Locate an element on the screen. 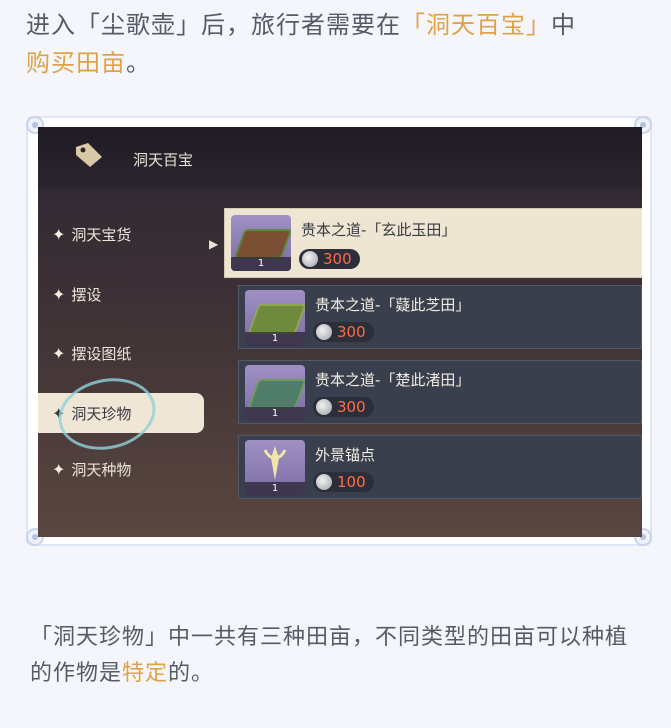 The height and width of the screenshot is (728, 671). nav-item-treasures: ✦ 洞天宝货 is located at coordinates (91, 234).